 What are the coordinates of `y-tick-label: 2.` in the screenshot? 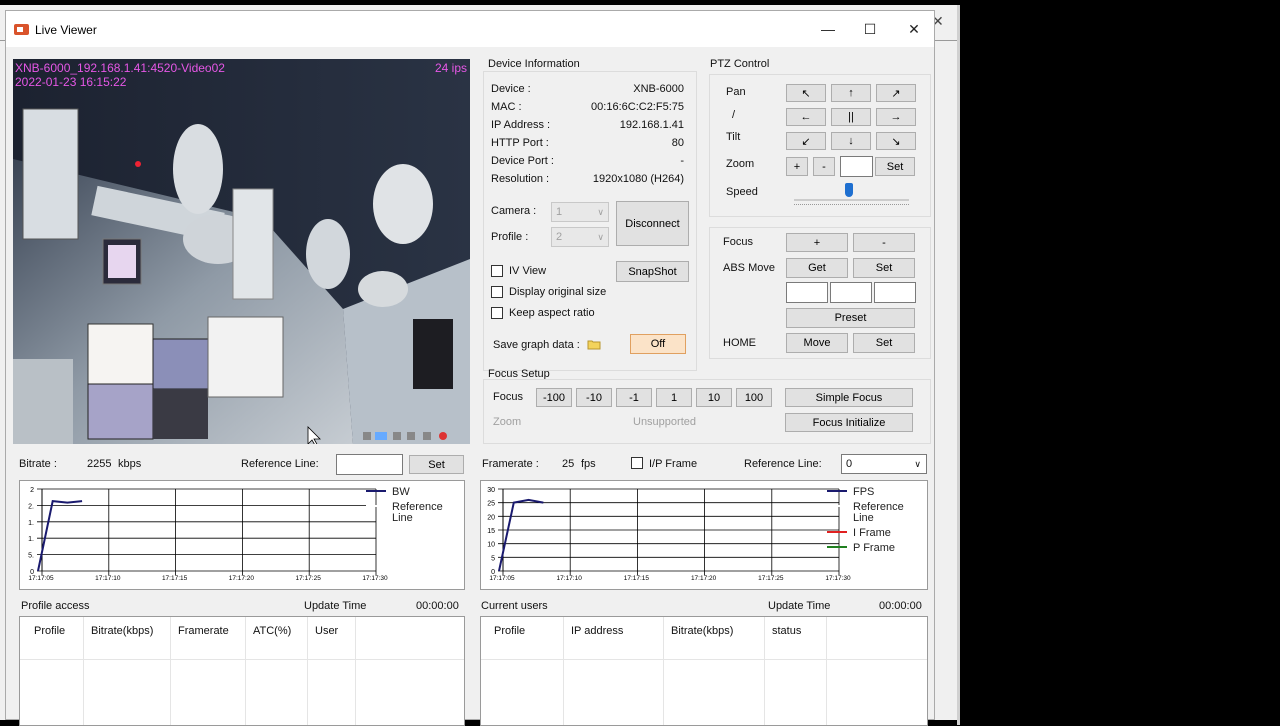 It's located at (31, 506).